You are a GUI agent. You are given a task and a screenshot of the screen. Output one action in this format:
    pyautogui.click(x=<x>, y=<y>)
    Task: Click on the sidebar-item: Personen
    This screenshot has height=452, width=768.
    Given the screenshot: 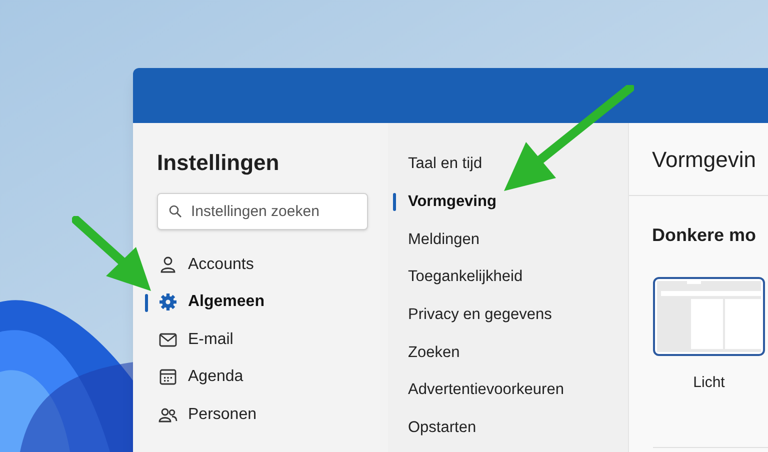 What is the action you would take?
    pyautogui.click(x=256, y=415)
    